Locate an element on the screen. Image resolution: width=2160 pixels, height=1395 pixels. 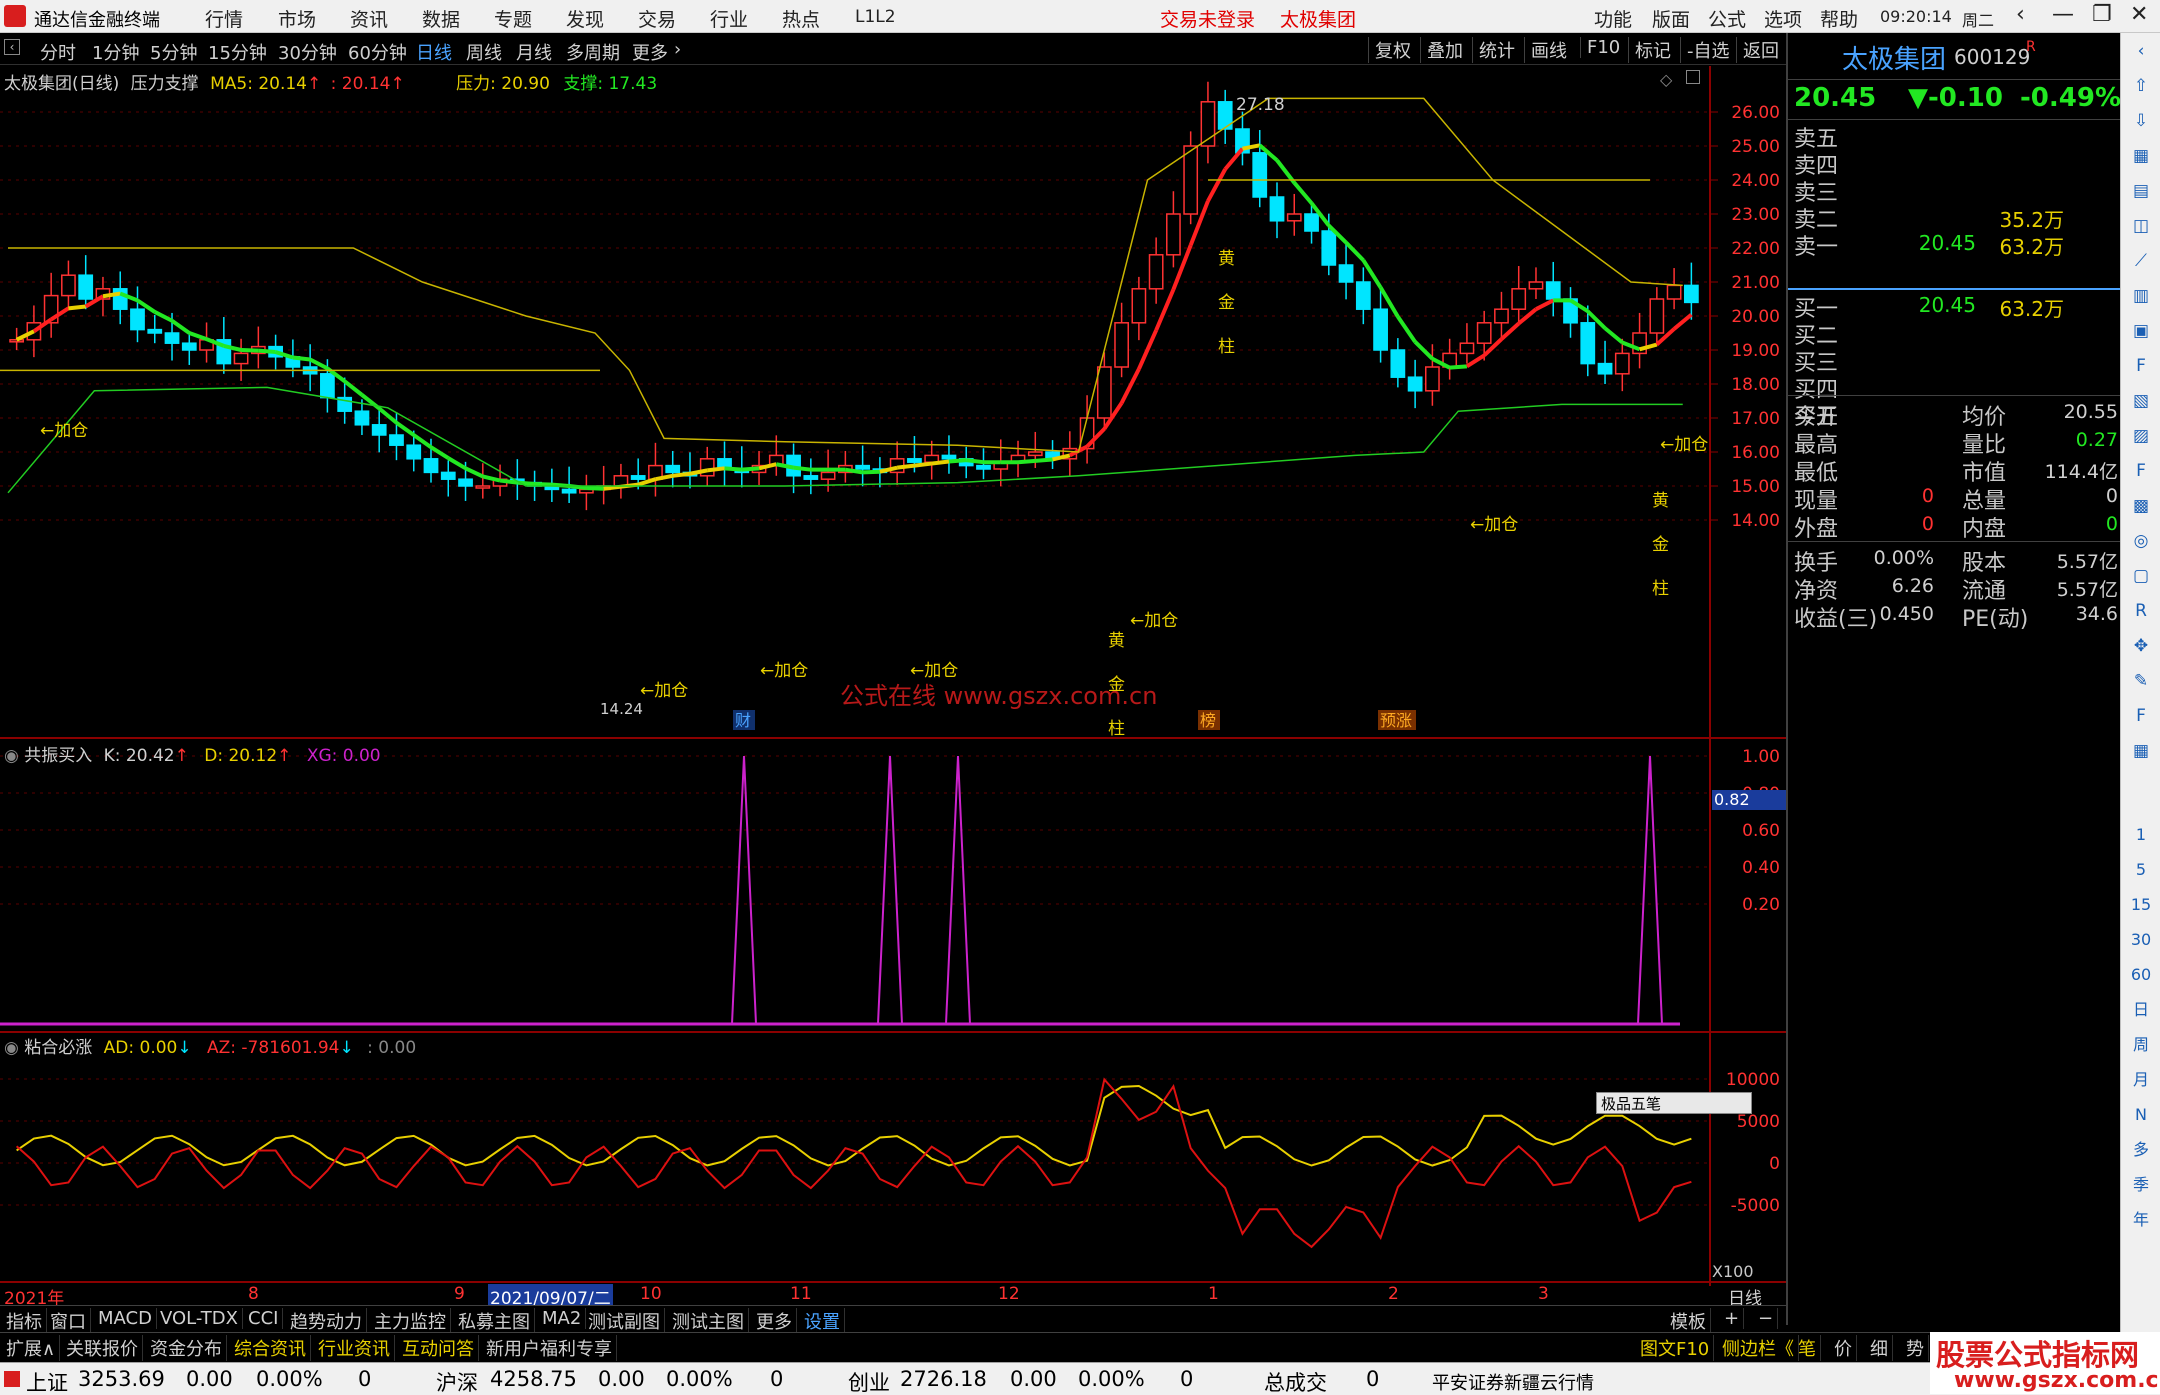
panel-icon: ◫ is located at coordinates (2141, 226).